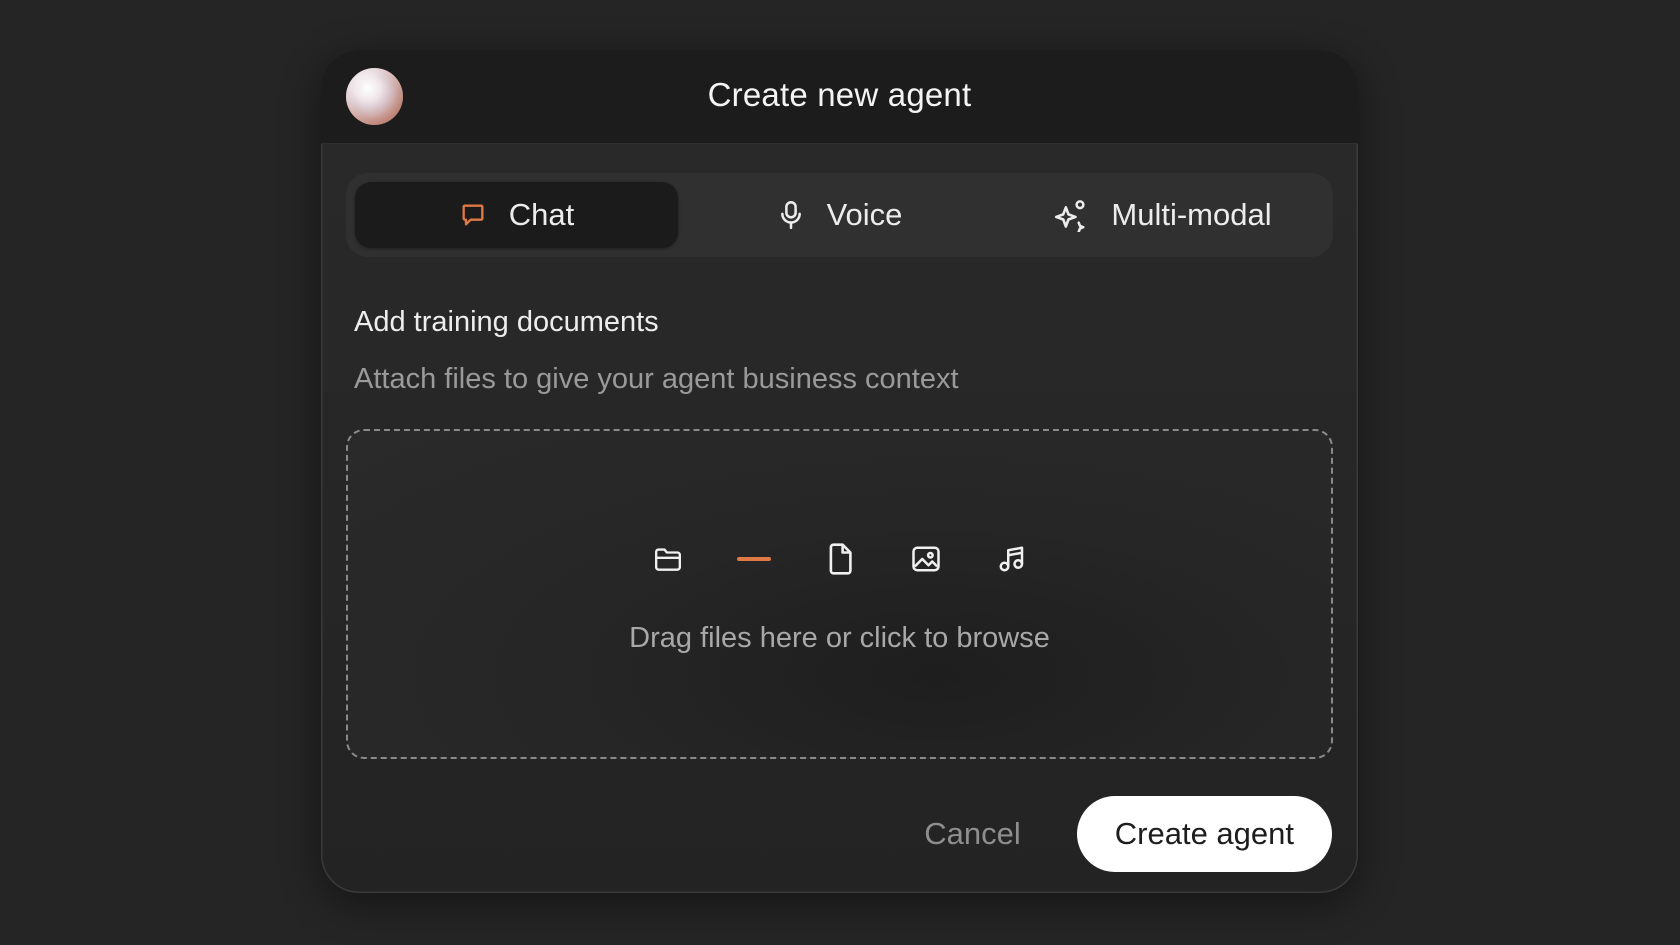  Describe the element at coordinates (754, 559) in the screenshot. I see `dash-icon` at that location.